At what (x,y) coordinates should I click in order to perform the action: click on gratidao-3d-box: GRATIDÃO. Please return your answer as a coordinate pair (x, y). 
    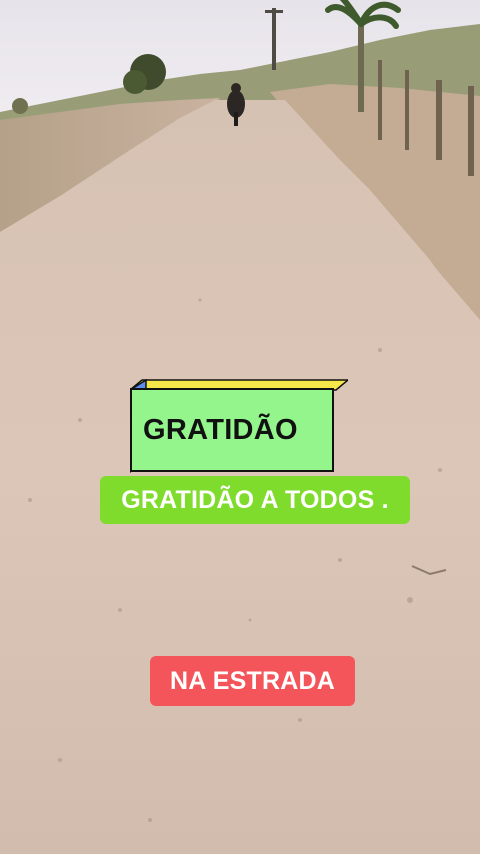
    Looking at the image, I should click on (240, 426).